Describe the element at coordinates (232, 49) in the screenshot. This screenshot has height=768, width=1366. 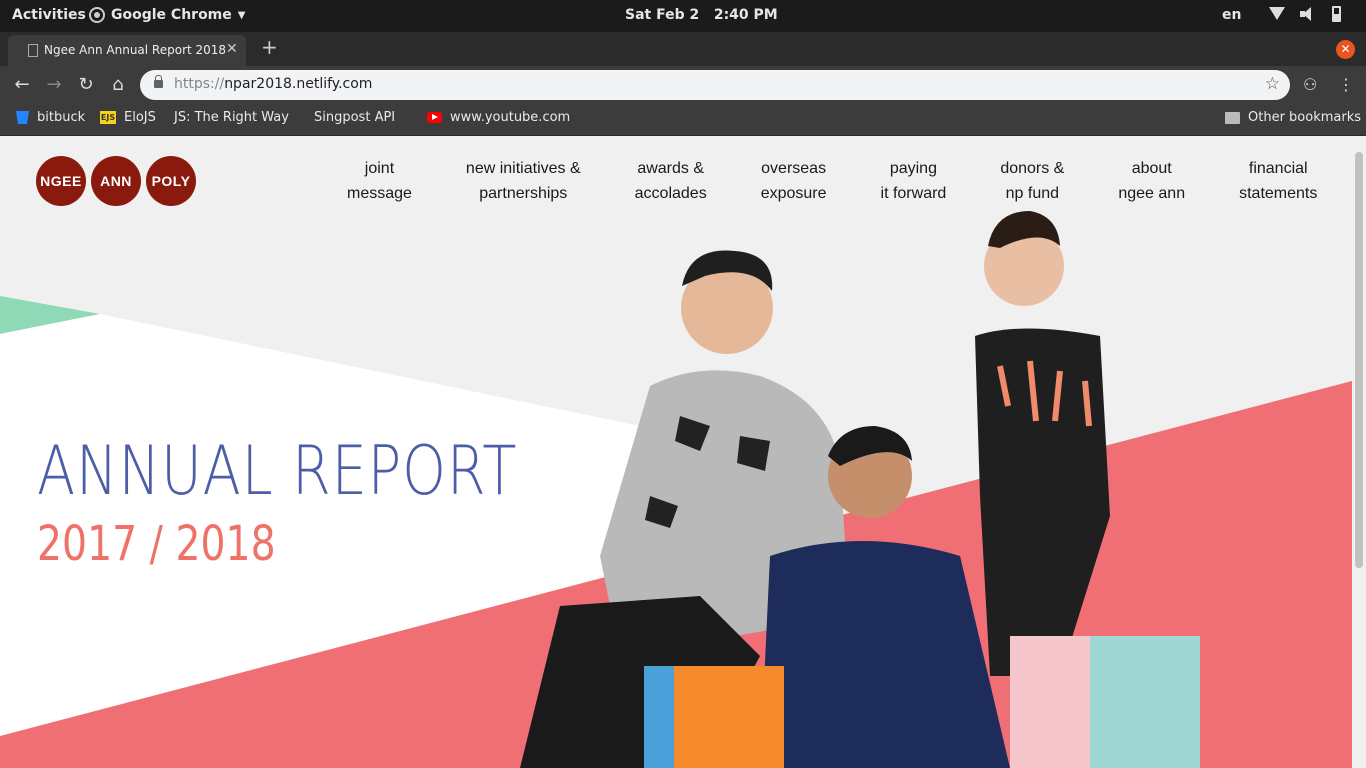
I see `close-tab-icon: ✕` at that location.